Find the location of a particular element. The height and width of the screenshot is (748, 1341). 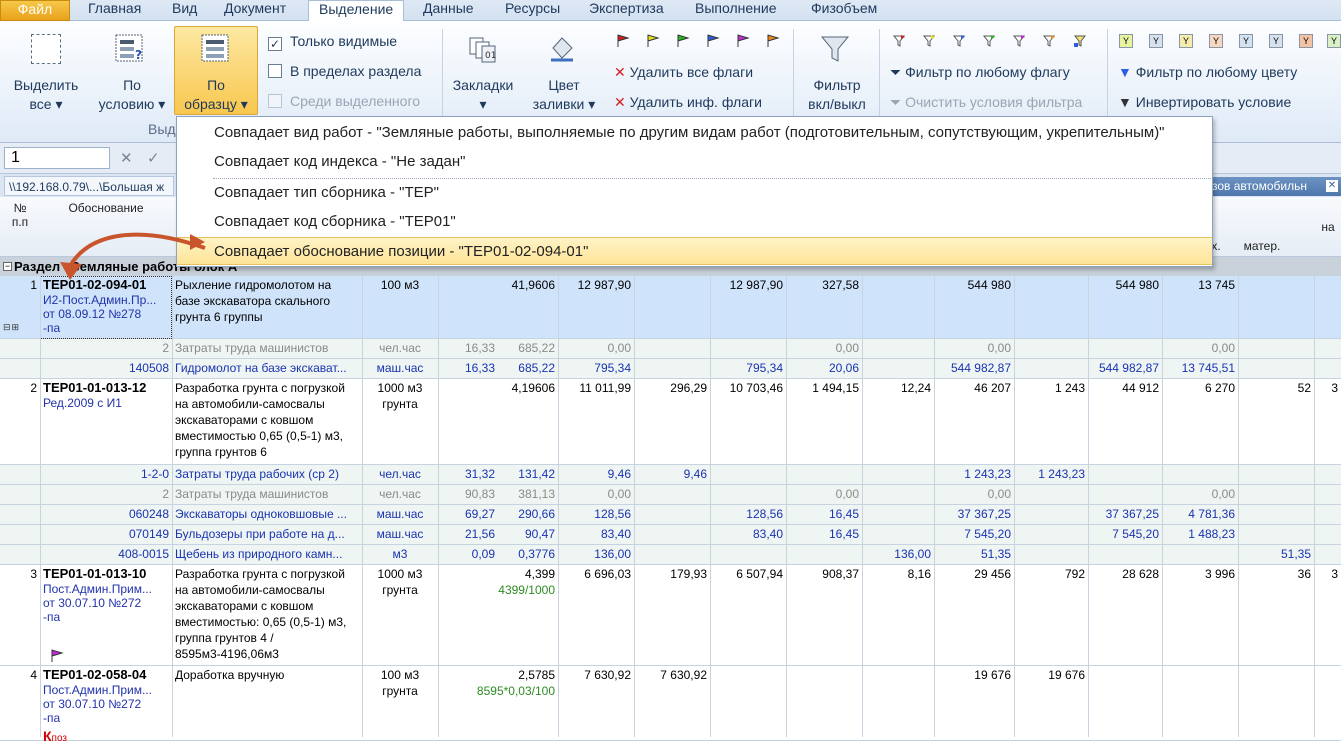

cell-num: 4 is located at coordinates (20, 675).